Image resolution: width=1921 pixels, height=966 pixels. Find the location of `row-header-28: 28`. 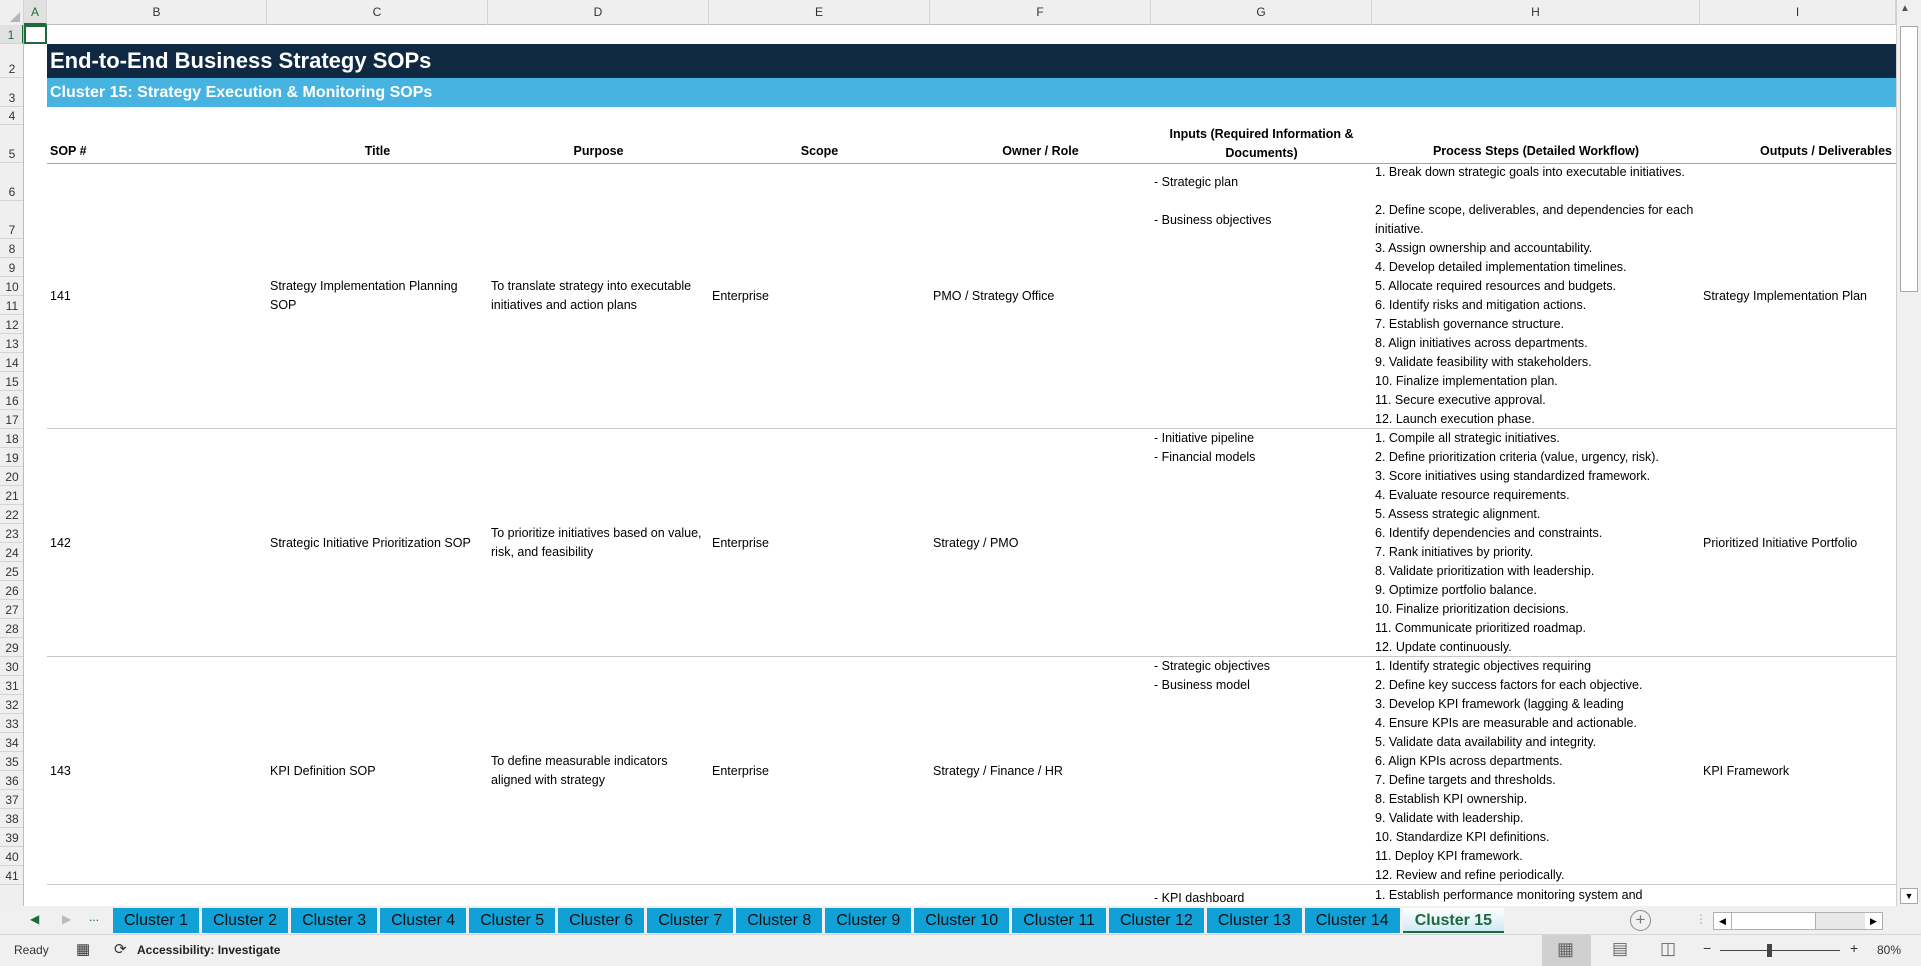

row-header-28: 28 is located at coordinates (11, 628).